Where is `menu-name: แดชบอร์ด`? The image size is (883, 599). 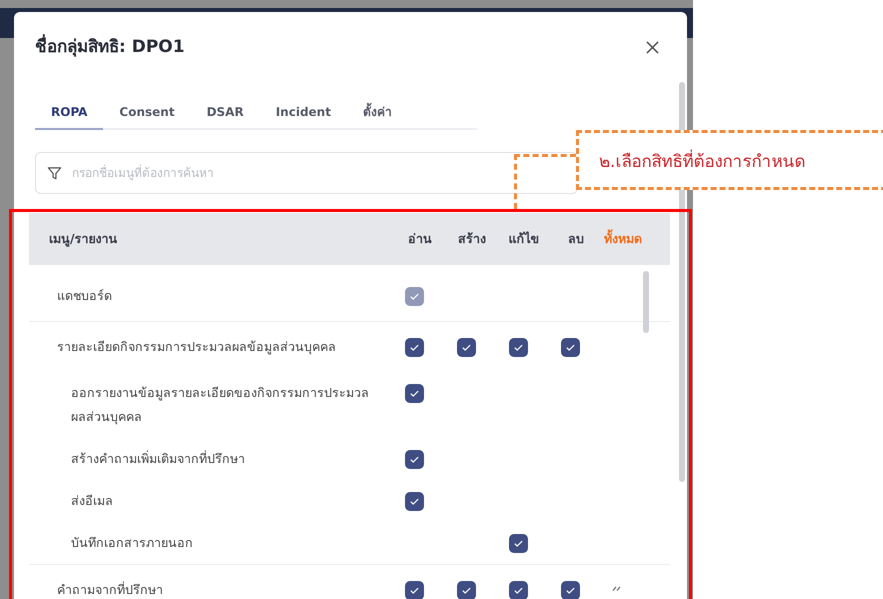 menu-name: แดชบอร์ด is located at coordinates (85, 296).